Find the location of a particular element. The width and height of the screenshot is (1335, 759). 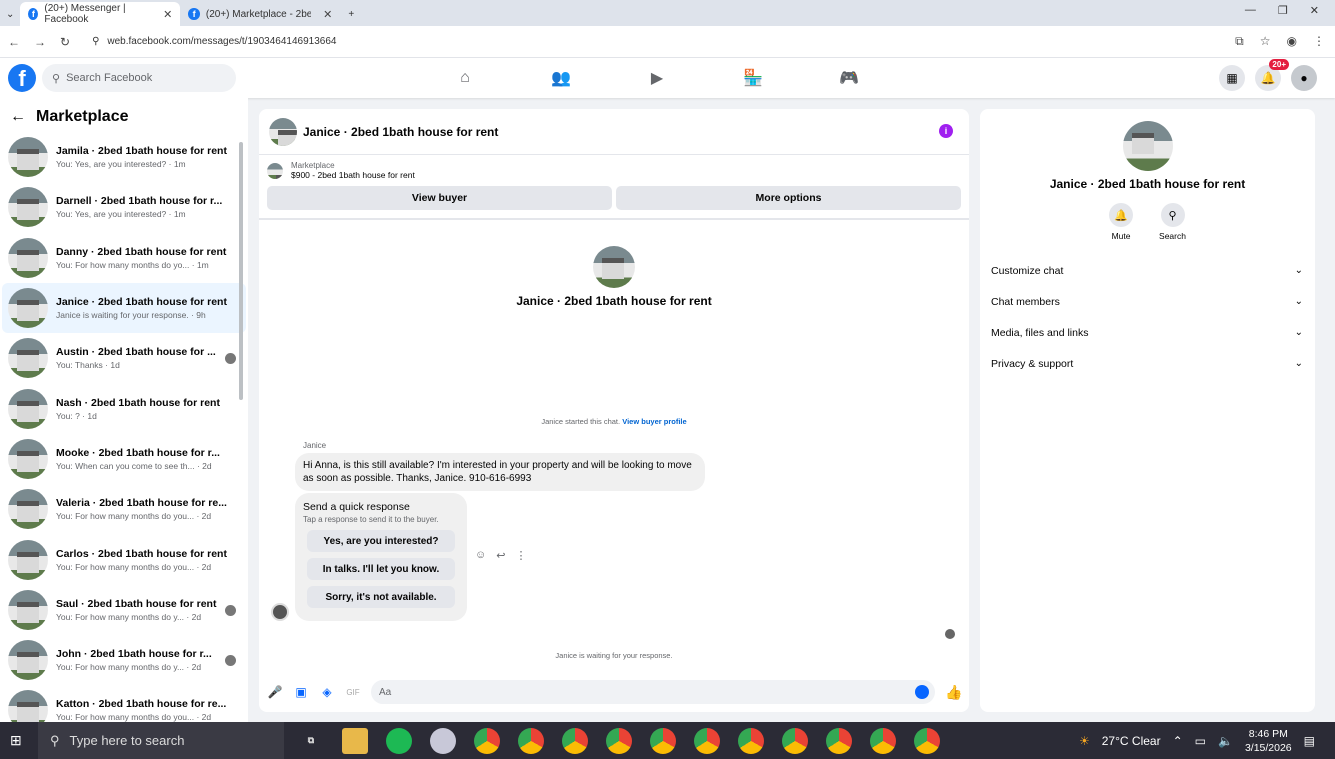

marketplace-icon: 🏪 is located at coordinates (753, 78).